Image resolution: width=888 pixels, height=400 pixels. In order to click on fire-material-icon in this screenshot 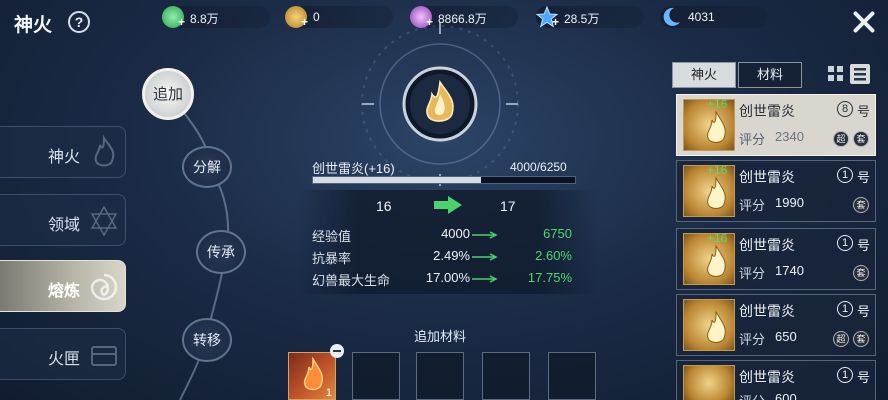, I will do `click(313, 374)`.